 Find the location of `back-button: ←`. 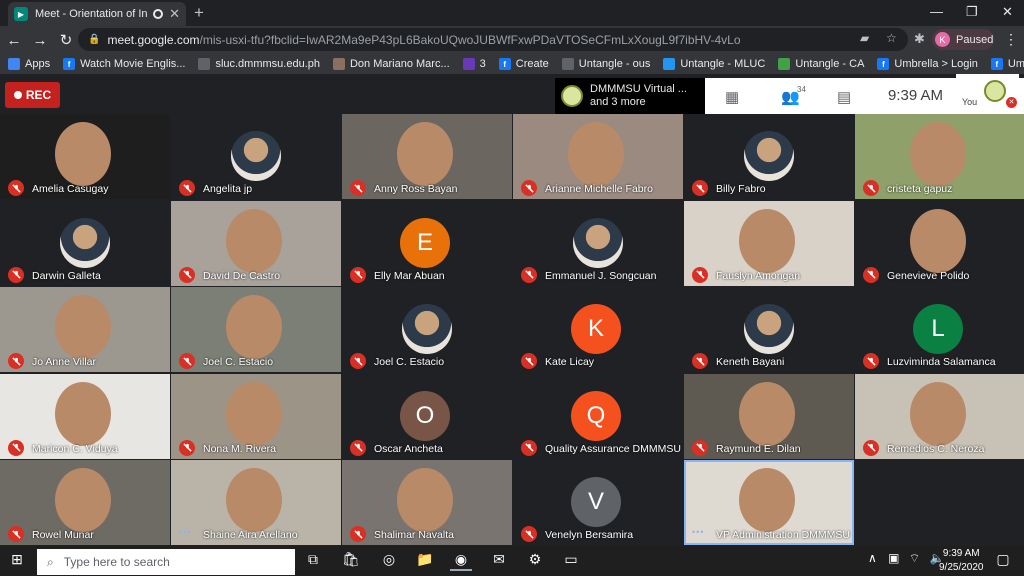

back-button: ← is located at coordinates (14, 40).